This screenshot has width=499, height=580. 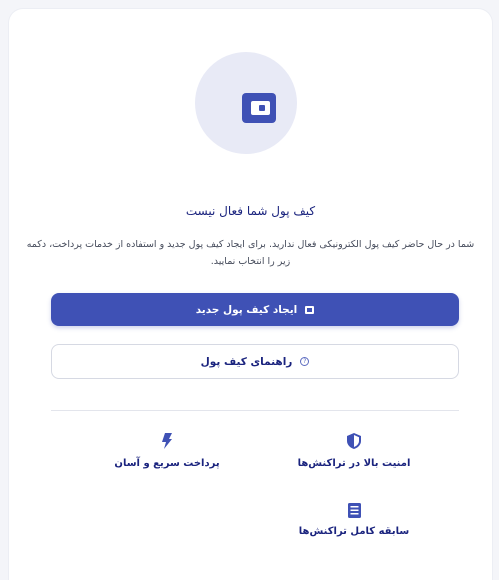 What do you see at coordinates (250, 211) in the screenshot?
I see `empty-state-title: کیف پول شما فعال نیست` at bounding box center [250, 211].